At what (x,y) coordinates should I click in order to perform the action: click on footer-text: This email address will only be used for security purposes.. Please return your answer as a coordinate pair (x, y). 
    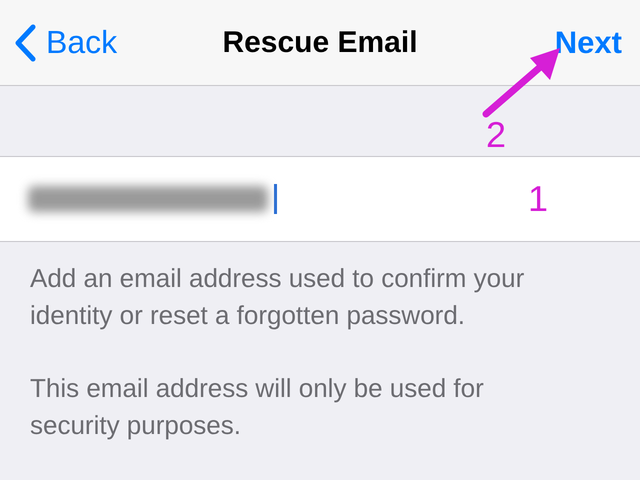
    Looking at the image, I should click on (257, 407).